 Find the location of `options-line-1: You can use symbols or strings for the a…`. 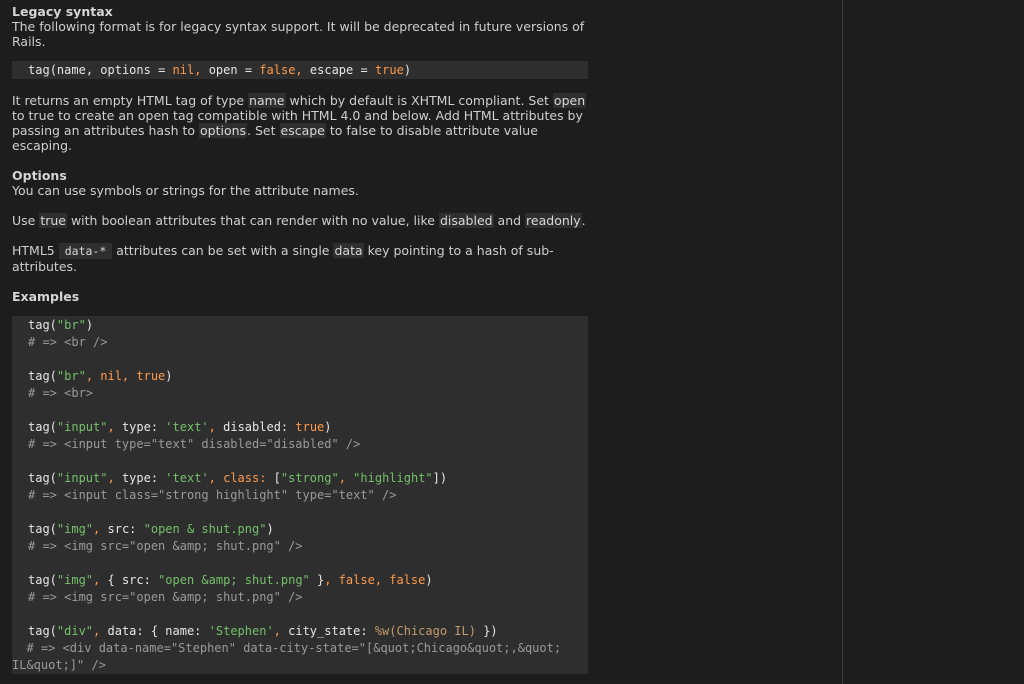

options-line-1: You can use symbols or strings for the a… is located at coordinates (185, 190).